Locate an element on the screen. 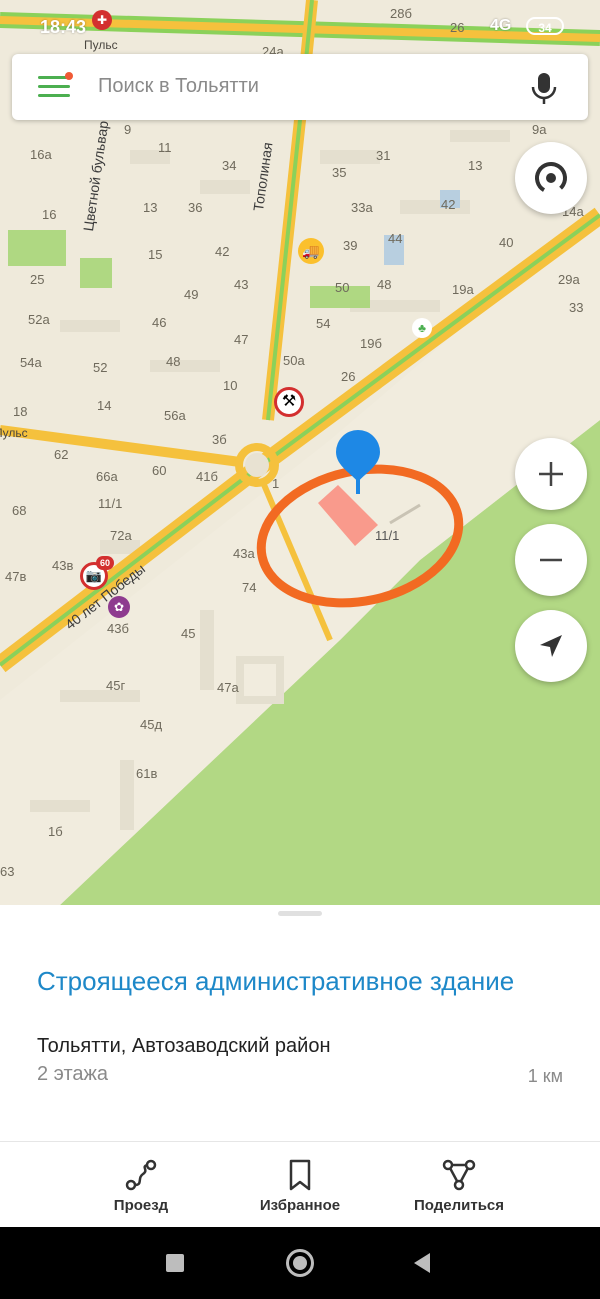 This screenshot has width=600, height=1299. minus-icon is located at coordinates (551, 560).